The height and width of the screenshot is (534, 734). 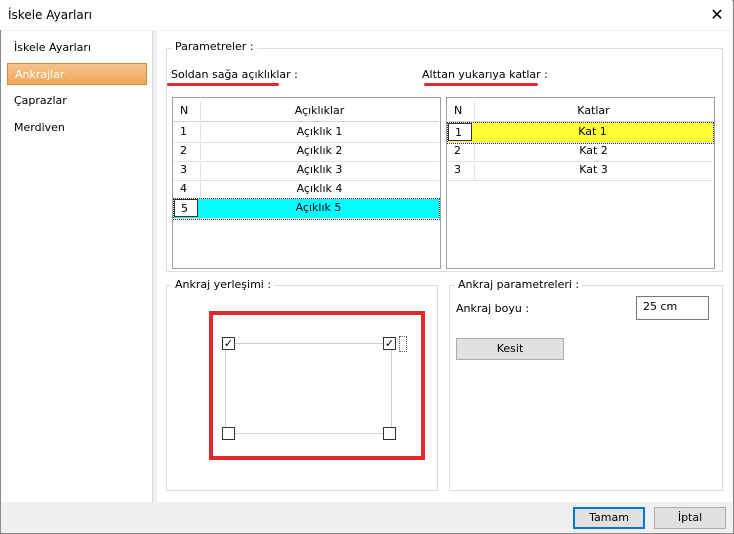 What do you see at coordinates (366, 15) in the screenshot?
I see `title-bar: İskele Ayarları ✕` at bounding box center [366, 15].